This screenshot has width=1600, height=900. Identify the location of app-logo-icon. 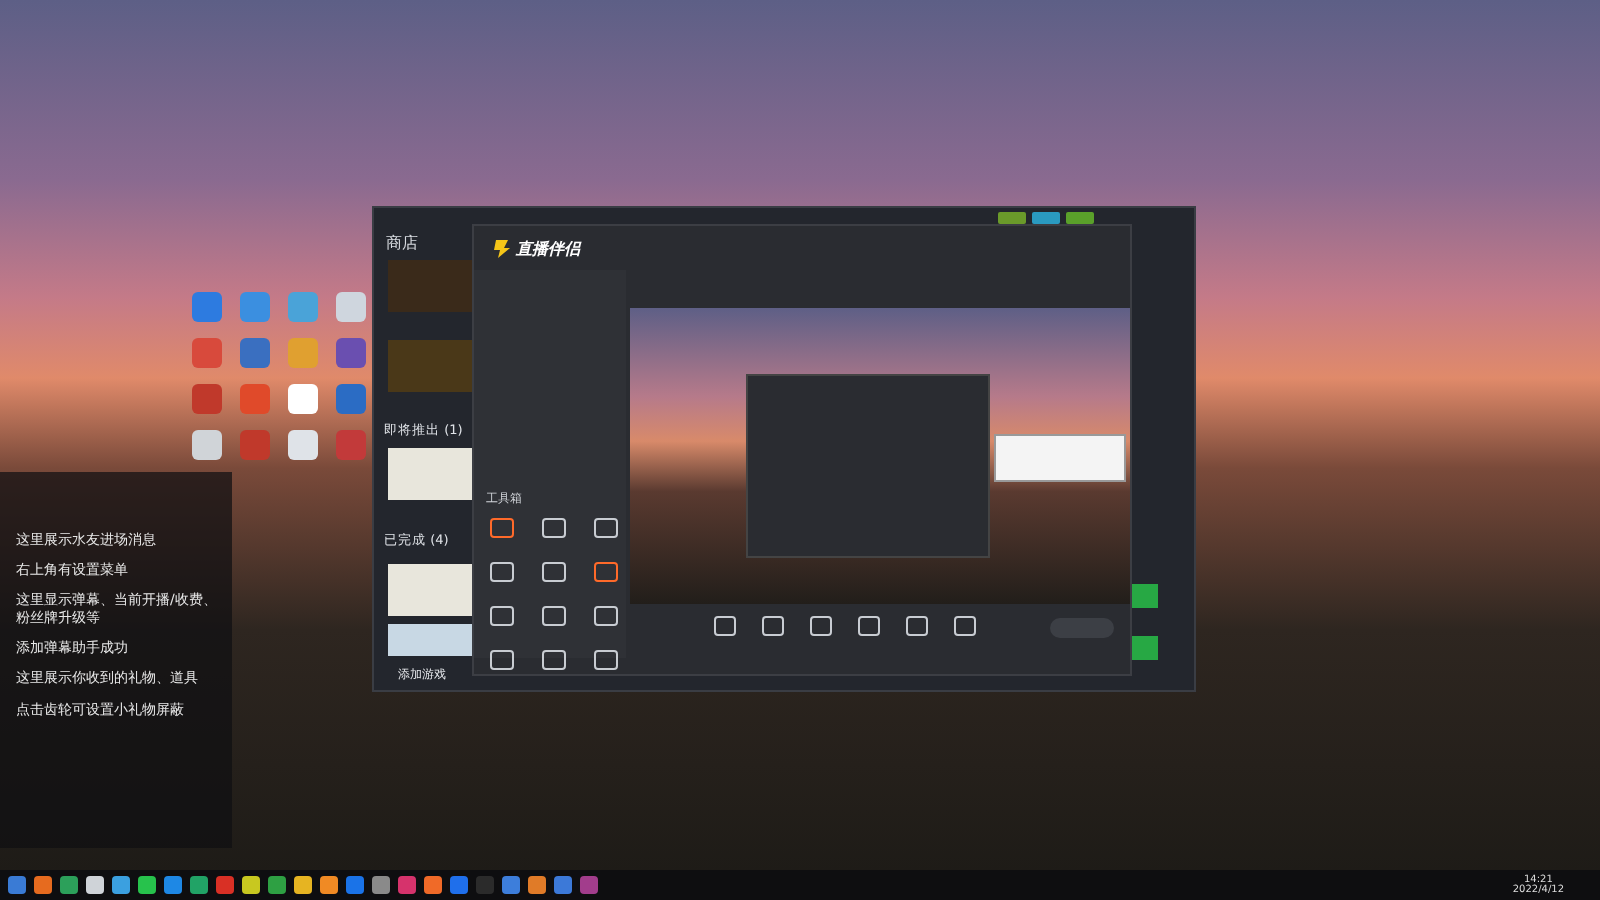
(502, 249).